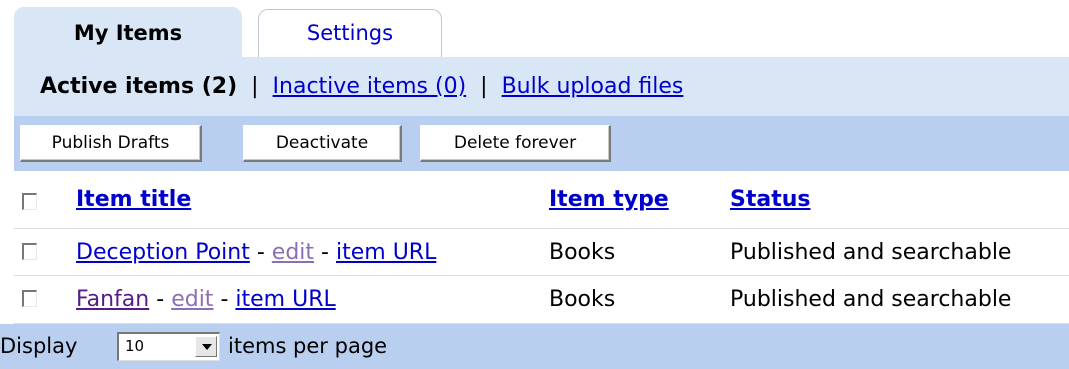  I want to click on items-per-page-label: items per page, so click(308, 346).